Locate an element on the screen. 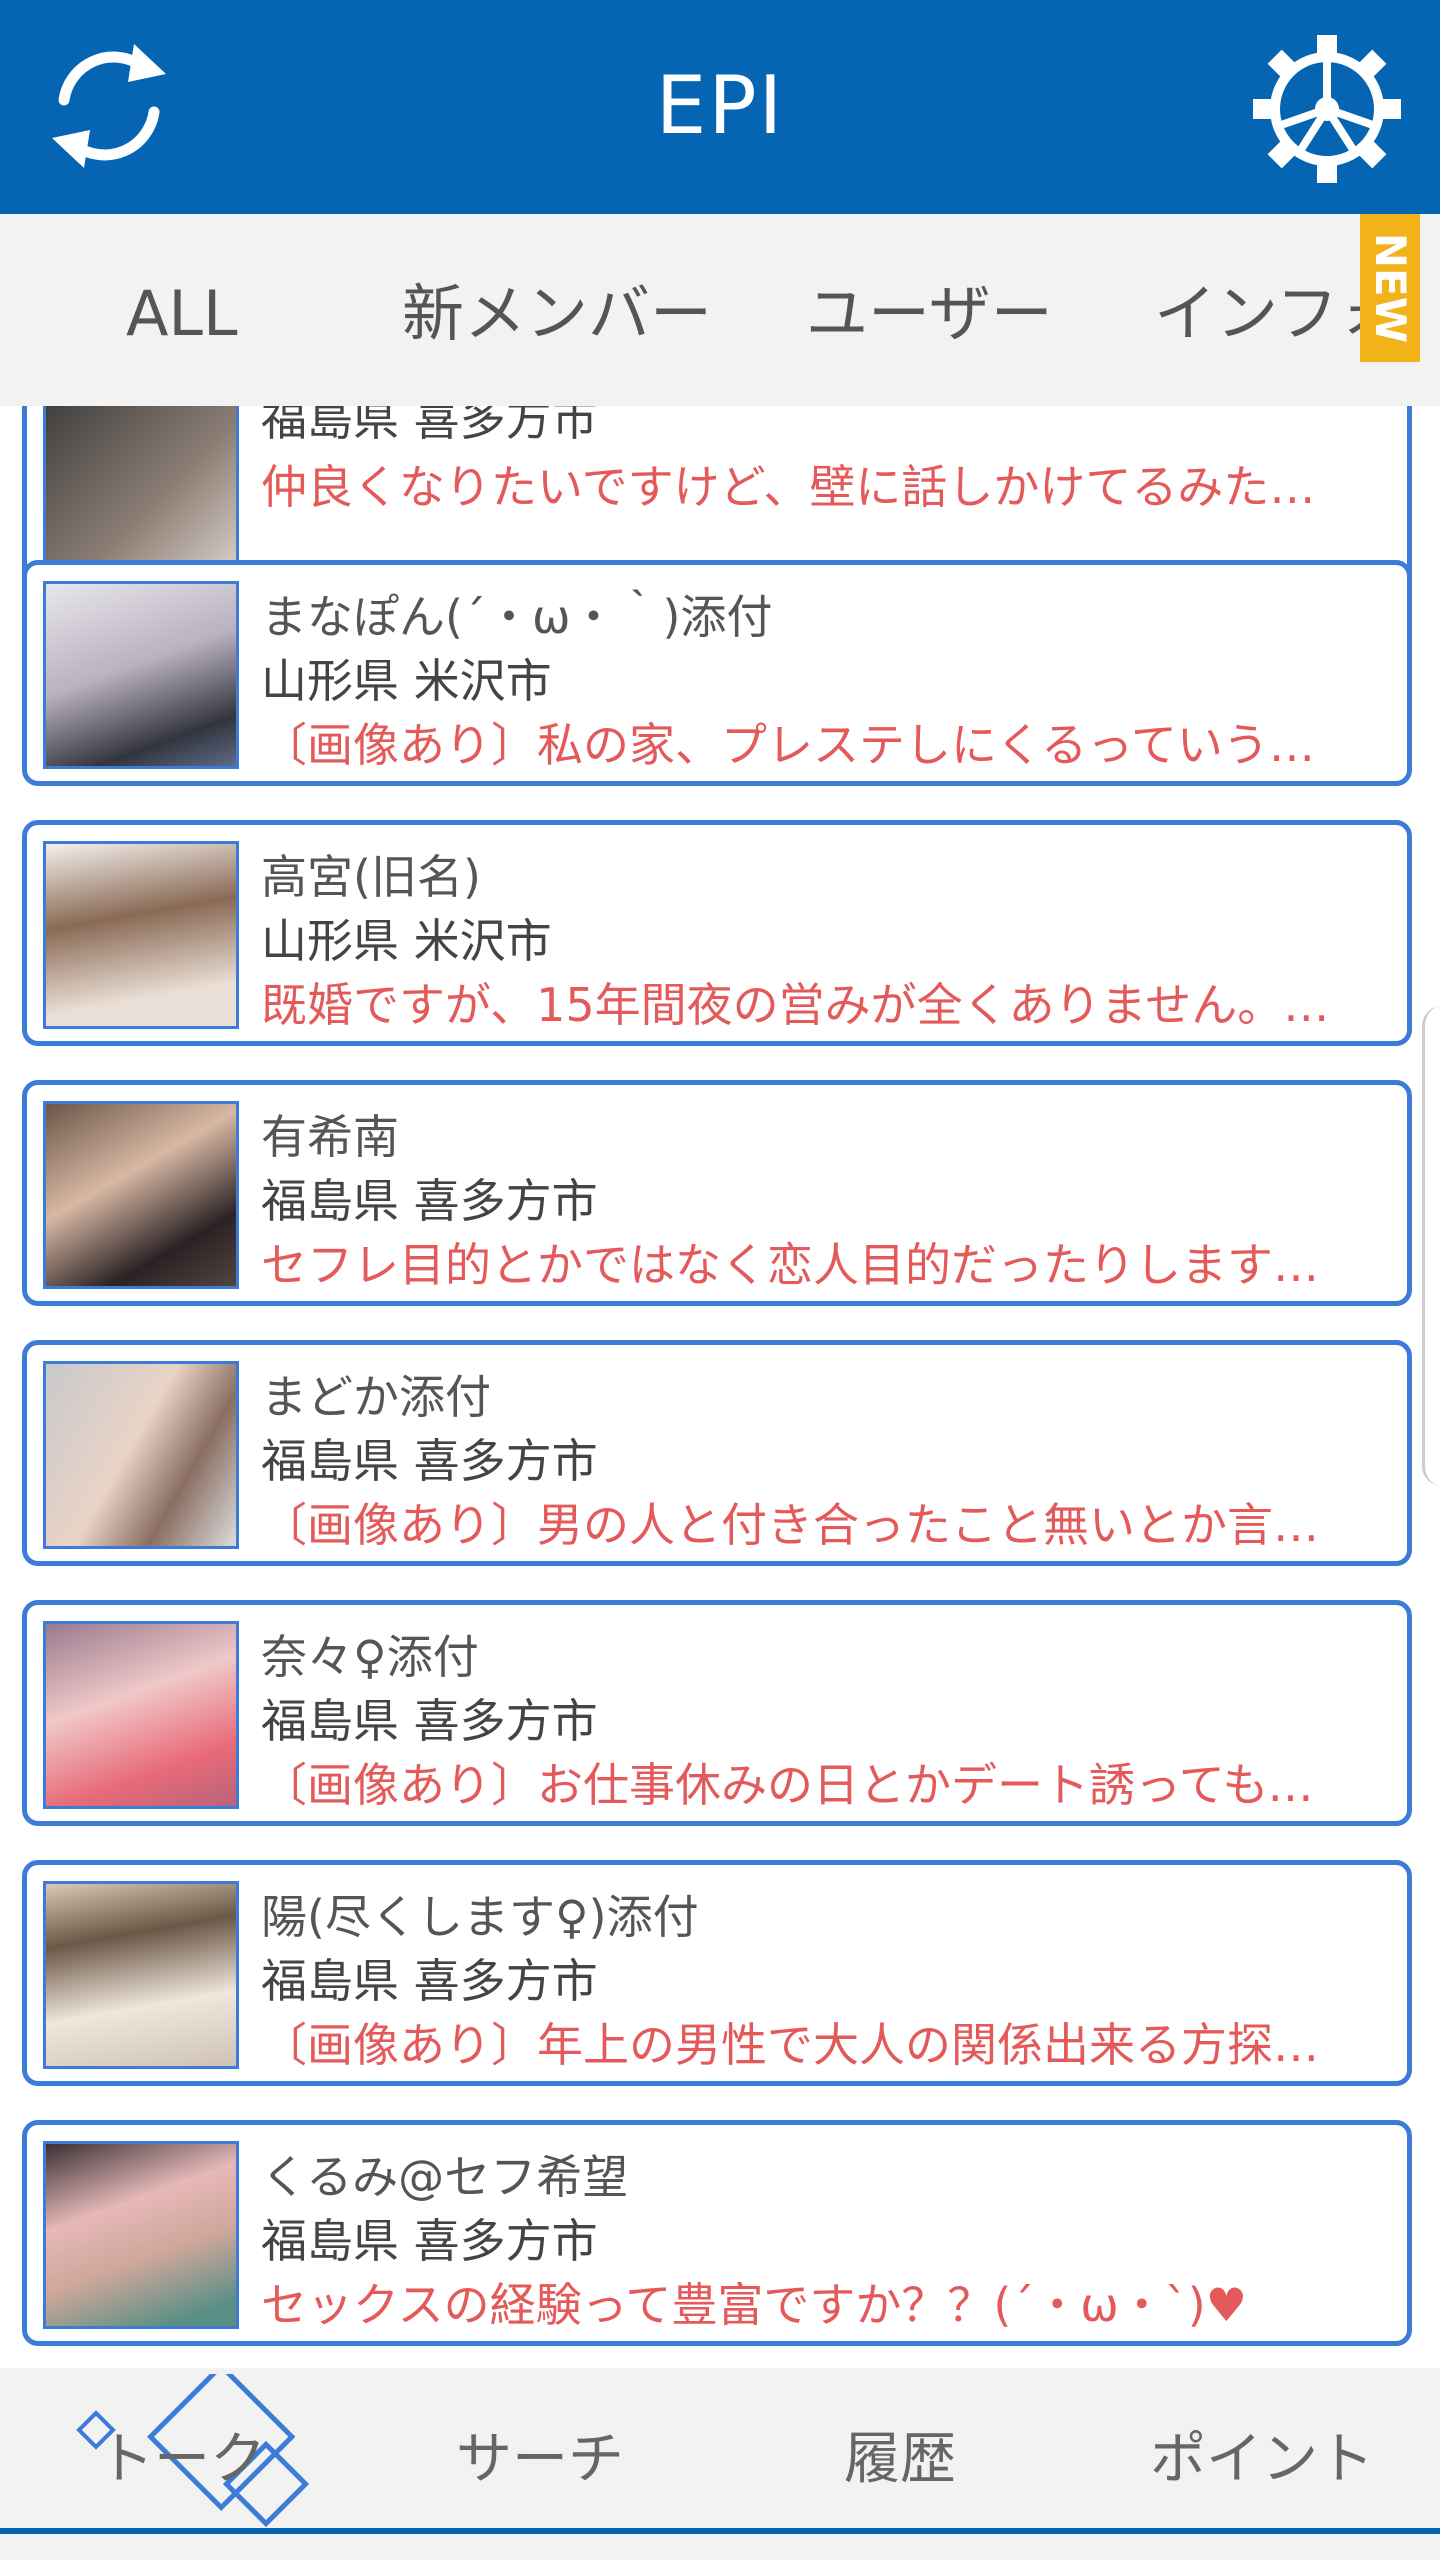  nav-points: ポイント is located at coordinates (1262, 2460).